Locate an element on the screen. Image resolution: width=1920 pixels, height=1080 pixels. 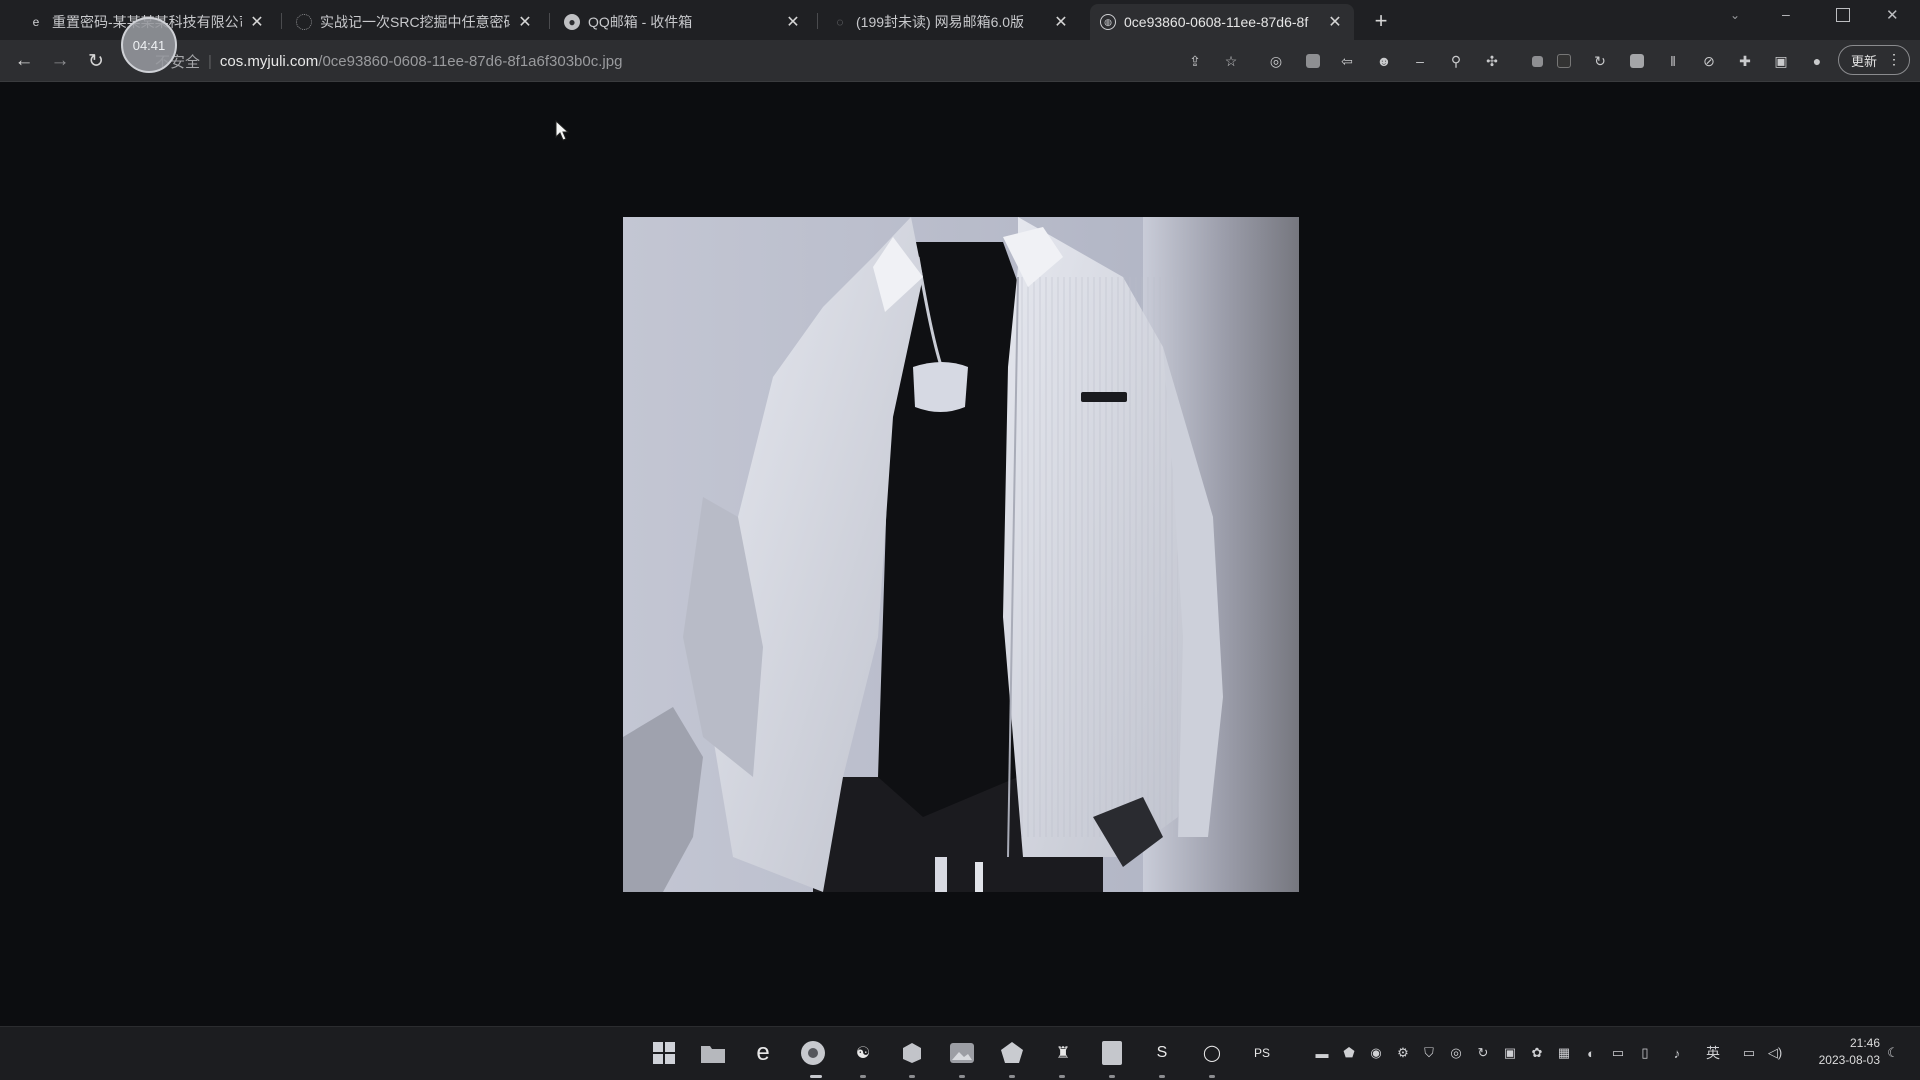
chrome-browser-icon is located at coordinates (813, 1053).